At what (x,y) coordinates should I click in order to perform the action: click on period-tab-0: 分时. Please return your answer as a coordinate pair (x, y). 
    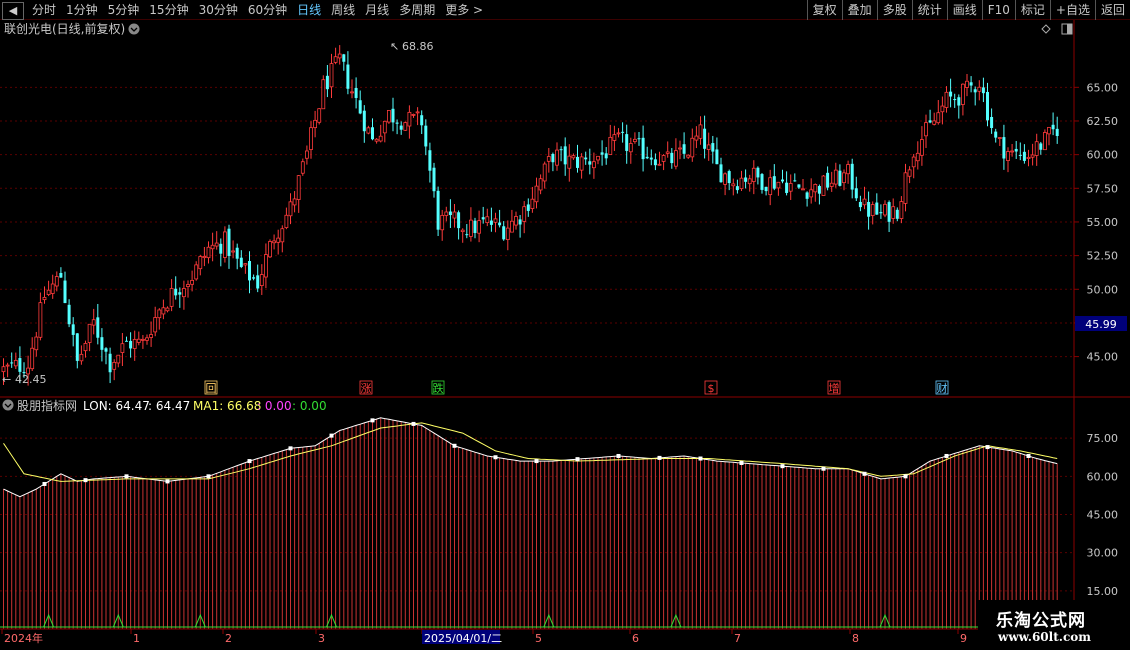
    Looking at the image, I should click on (44, 10).